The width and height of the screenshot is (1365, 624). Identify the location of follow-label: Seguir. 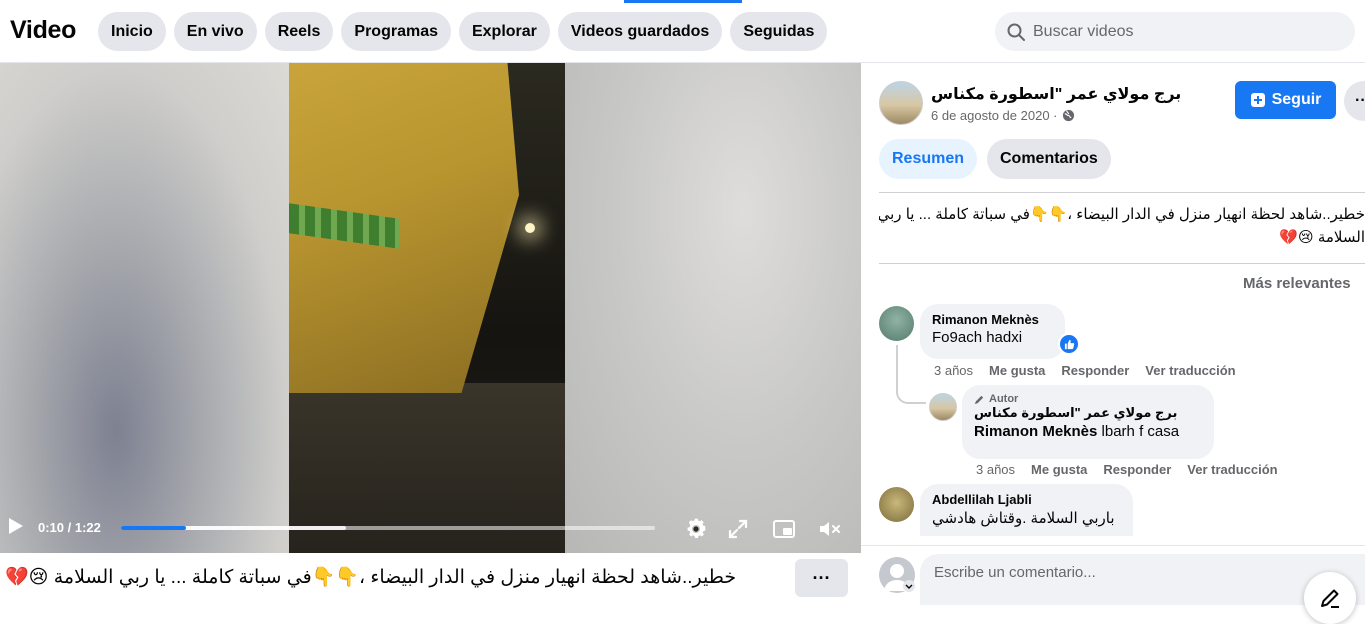
(1296, 99).